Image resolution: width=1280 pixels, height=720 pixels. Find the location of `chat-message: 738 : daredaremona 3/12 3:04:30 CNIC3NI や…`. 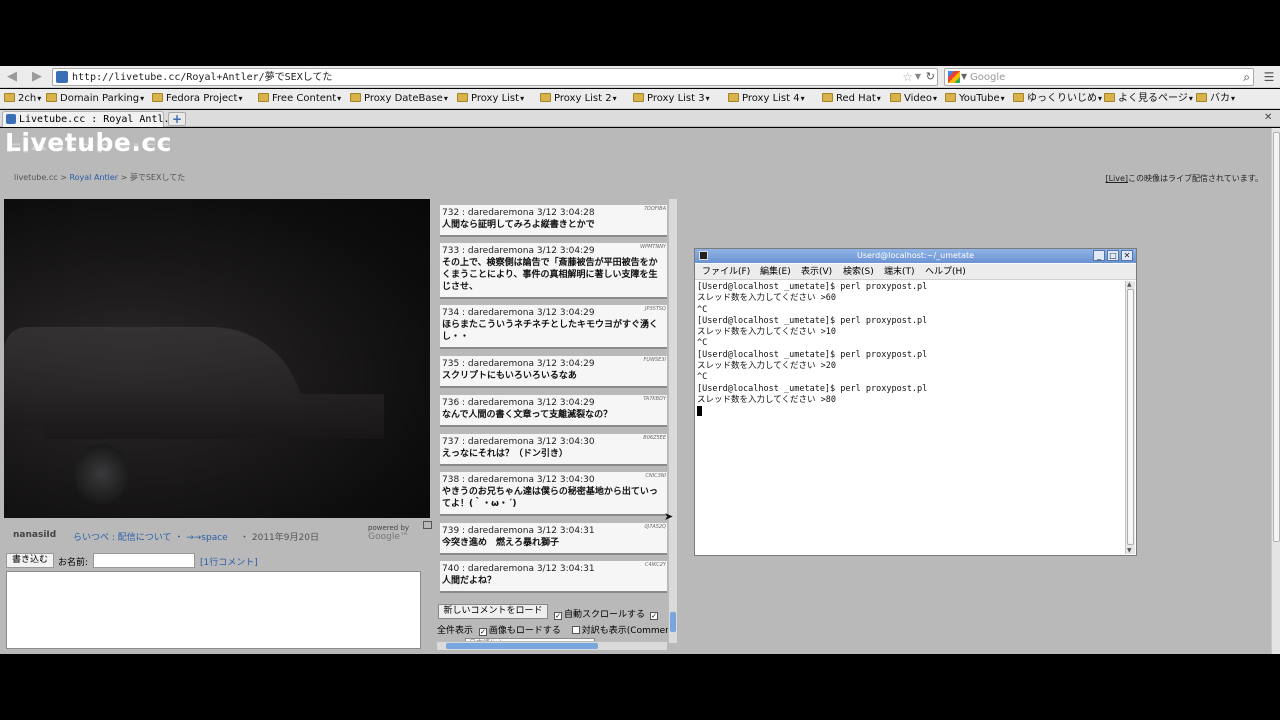

chat-message: 738 : daredaremona 3/12 3:04:30 CNIC3NI や… is located at coordinates (553, 494).